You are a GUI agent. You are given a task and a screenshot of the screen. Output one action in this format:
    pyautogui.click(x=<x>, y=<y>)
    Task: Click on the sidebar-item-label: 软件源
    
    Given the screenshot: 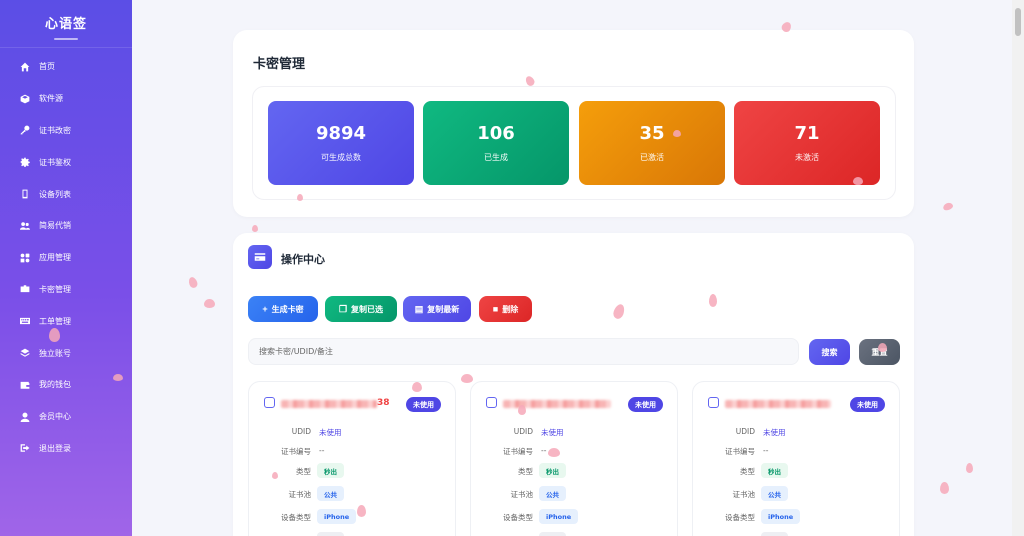 What is the action you would take?
    pyautogui.click(x=51, y=99)
    